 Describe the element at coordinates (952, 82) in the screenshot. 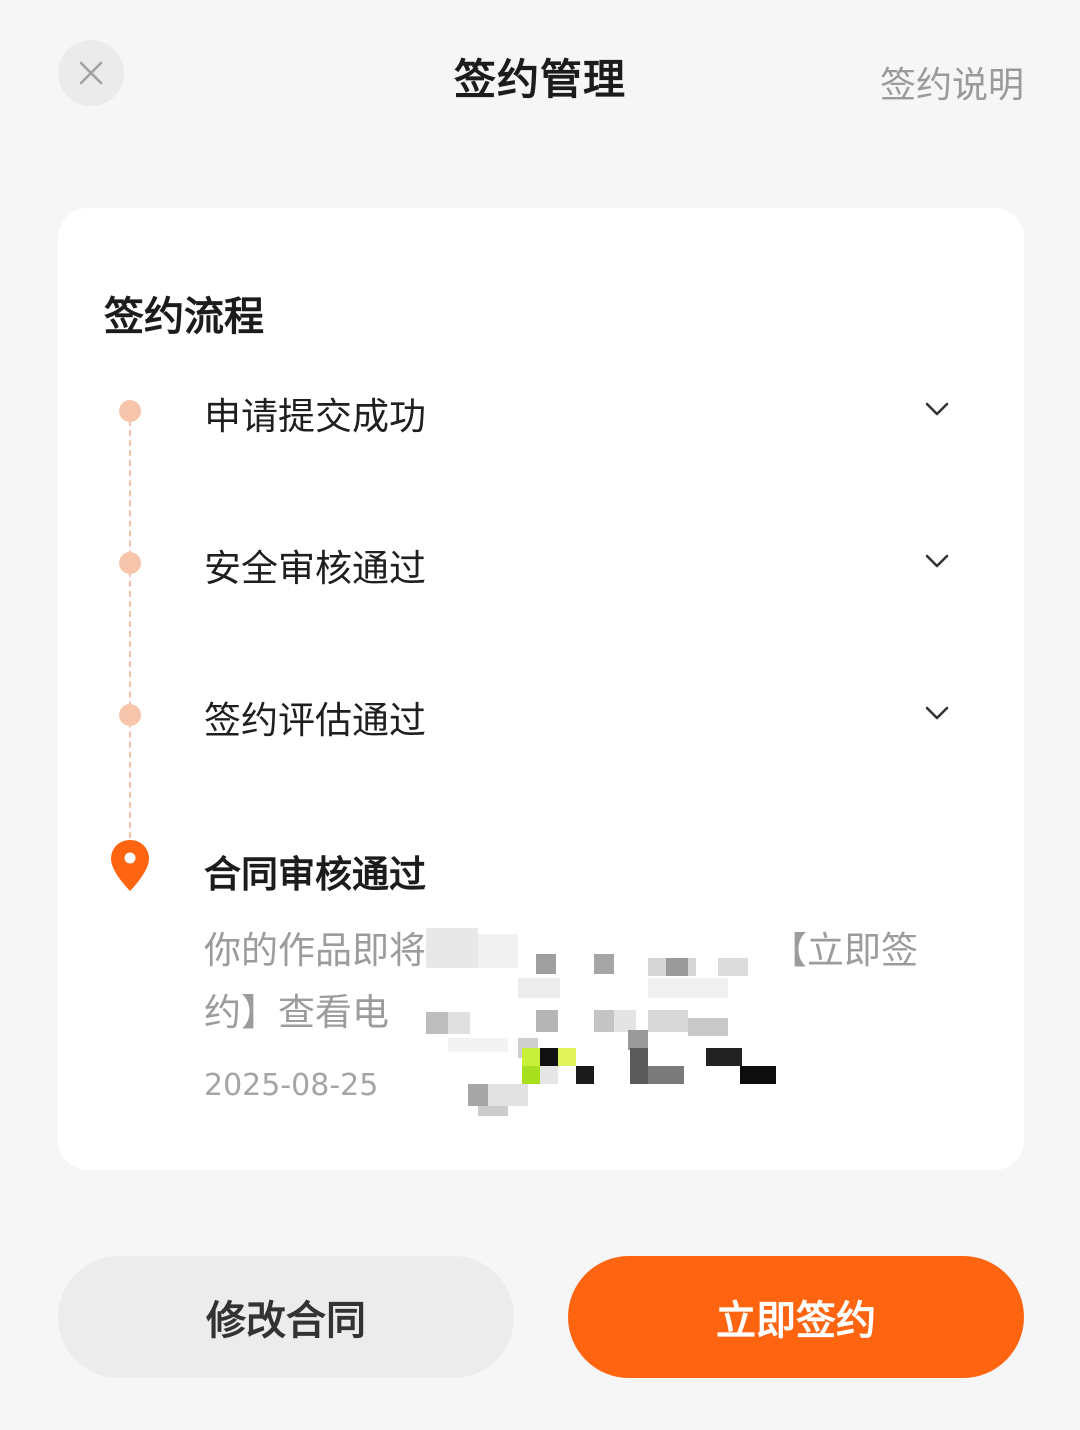

I see `help-link: 签约说明` at that location.